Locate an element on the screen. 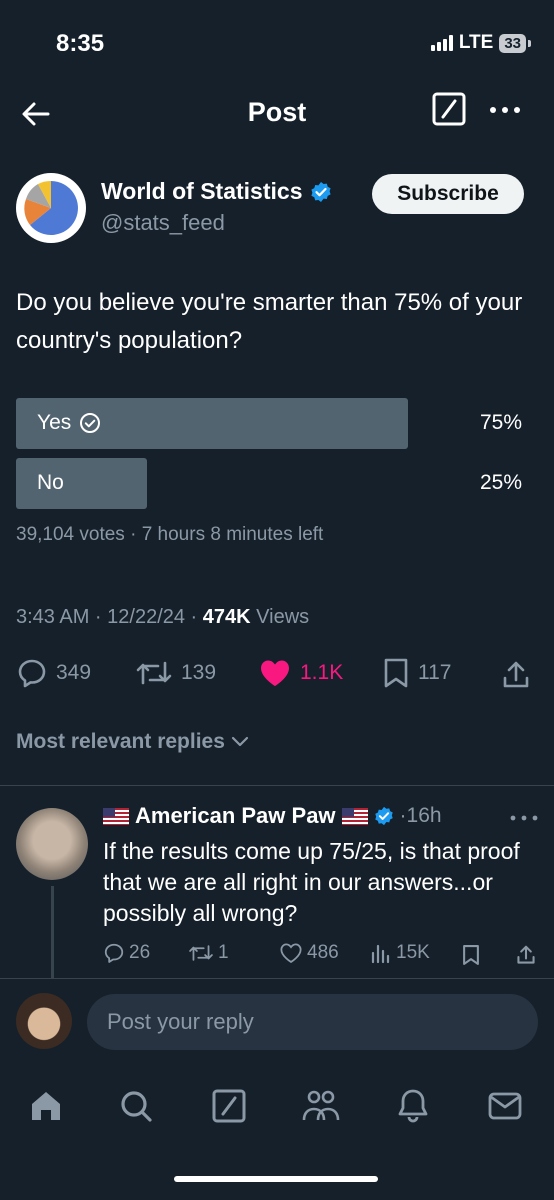 The height and width of the screenshot is (1200, 554). status-indicators: LTE 33 is located at coordinates (480, 43).